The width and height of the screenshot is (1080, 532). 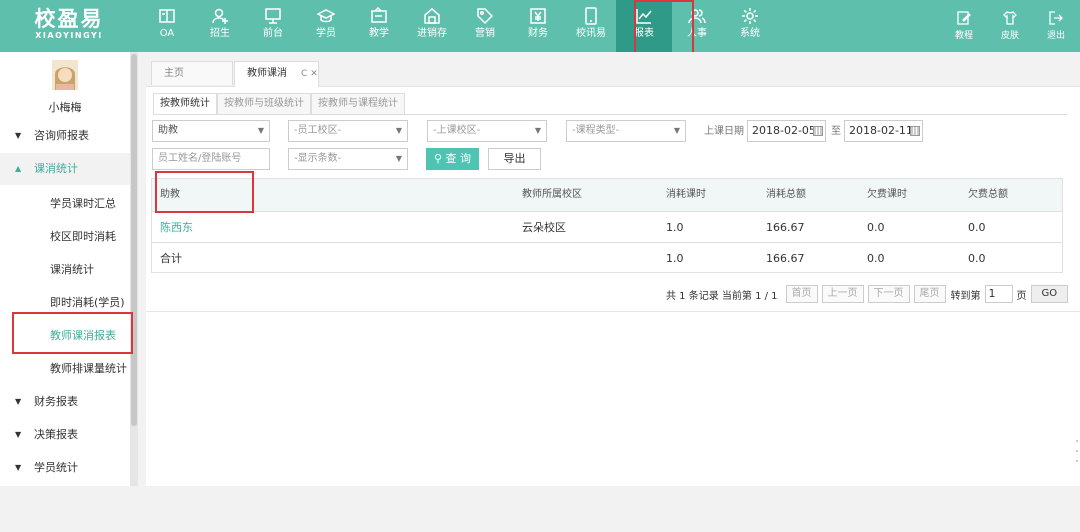 I want to click on skin-button: 皮肤, so click(x=1010, y=26).